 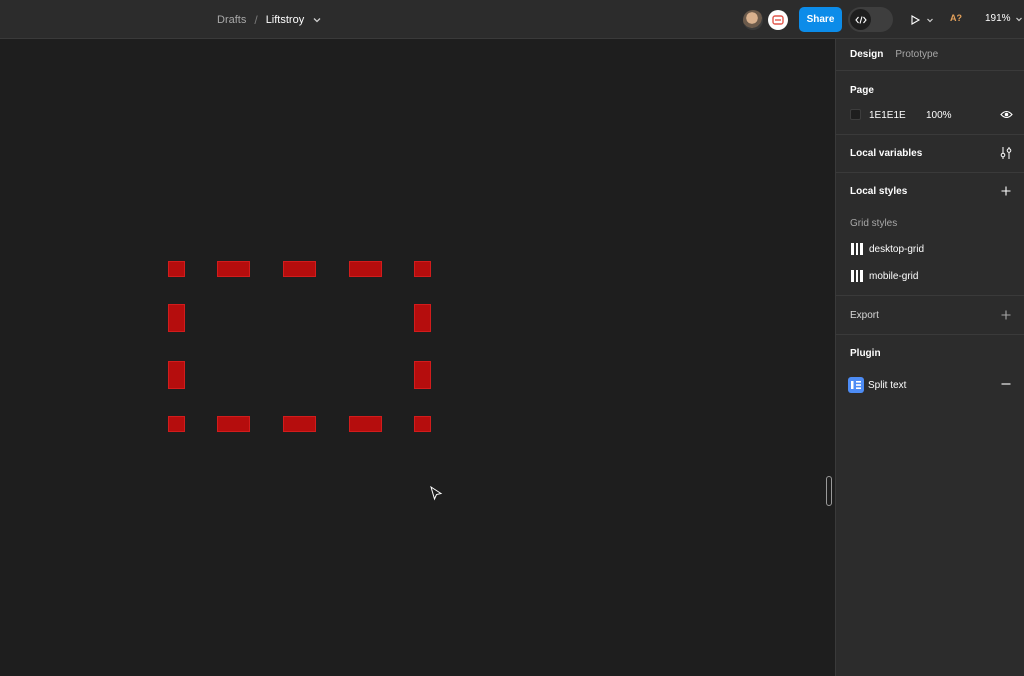 I want to click on tab-prototype: Prototype, so click(x=916, y=54).